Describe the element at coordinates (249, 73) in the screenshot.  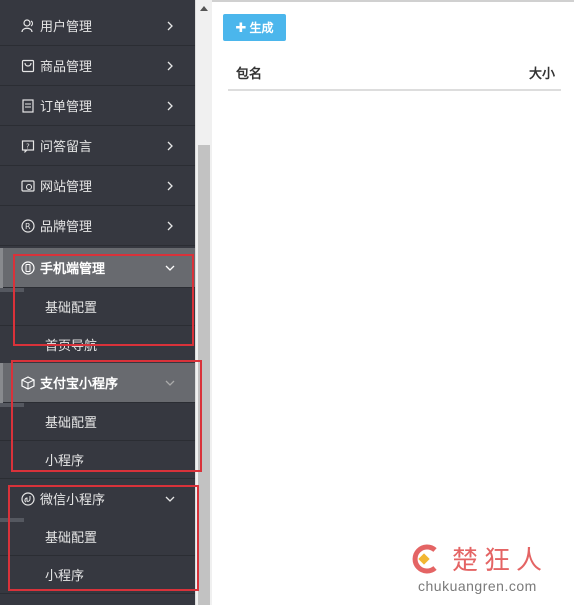
I see `column-header-package-name: 包名` at that location.